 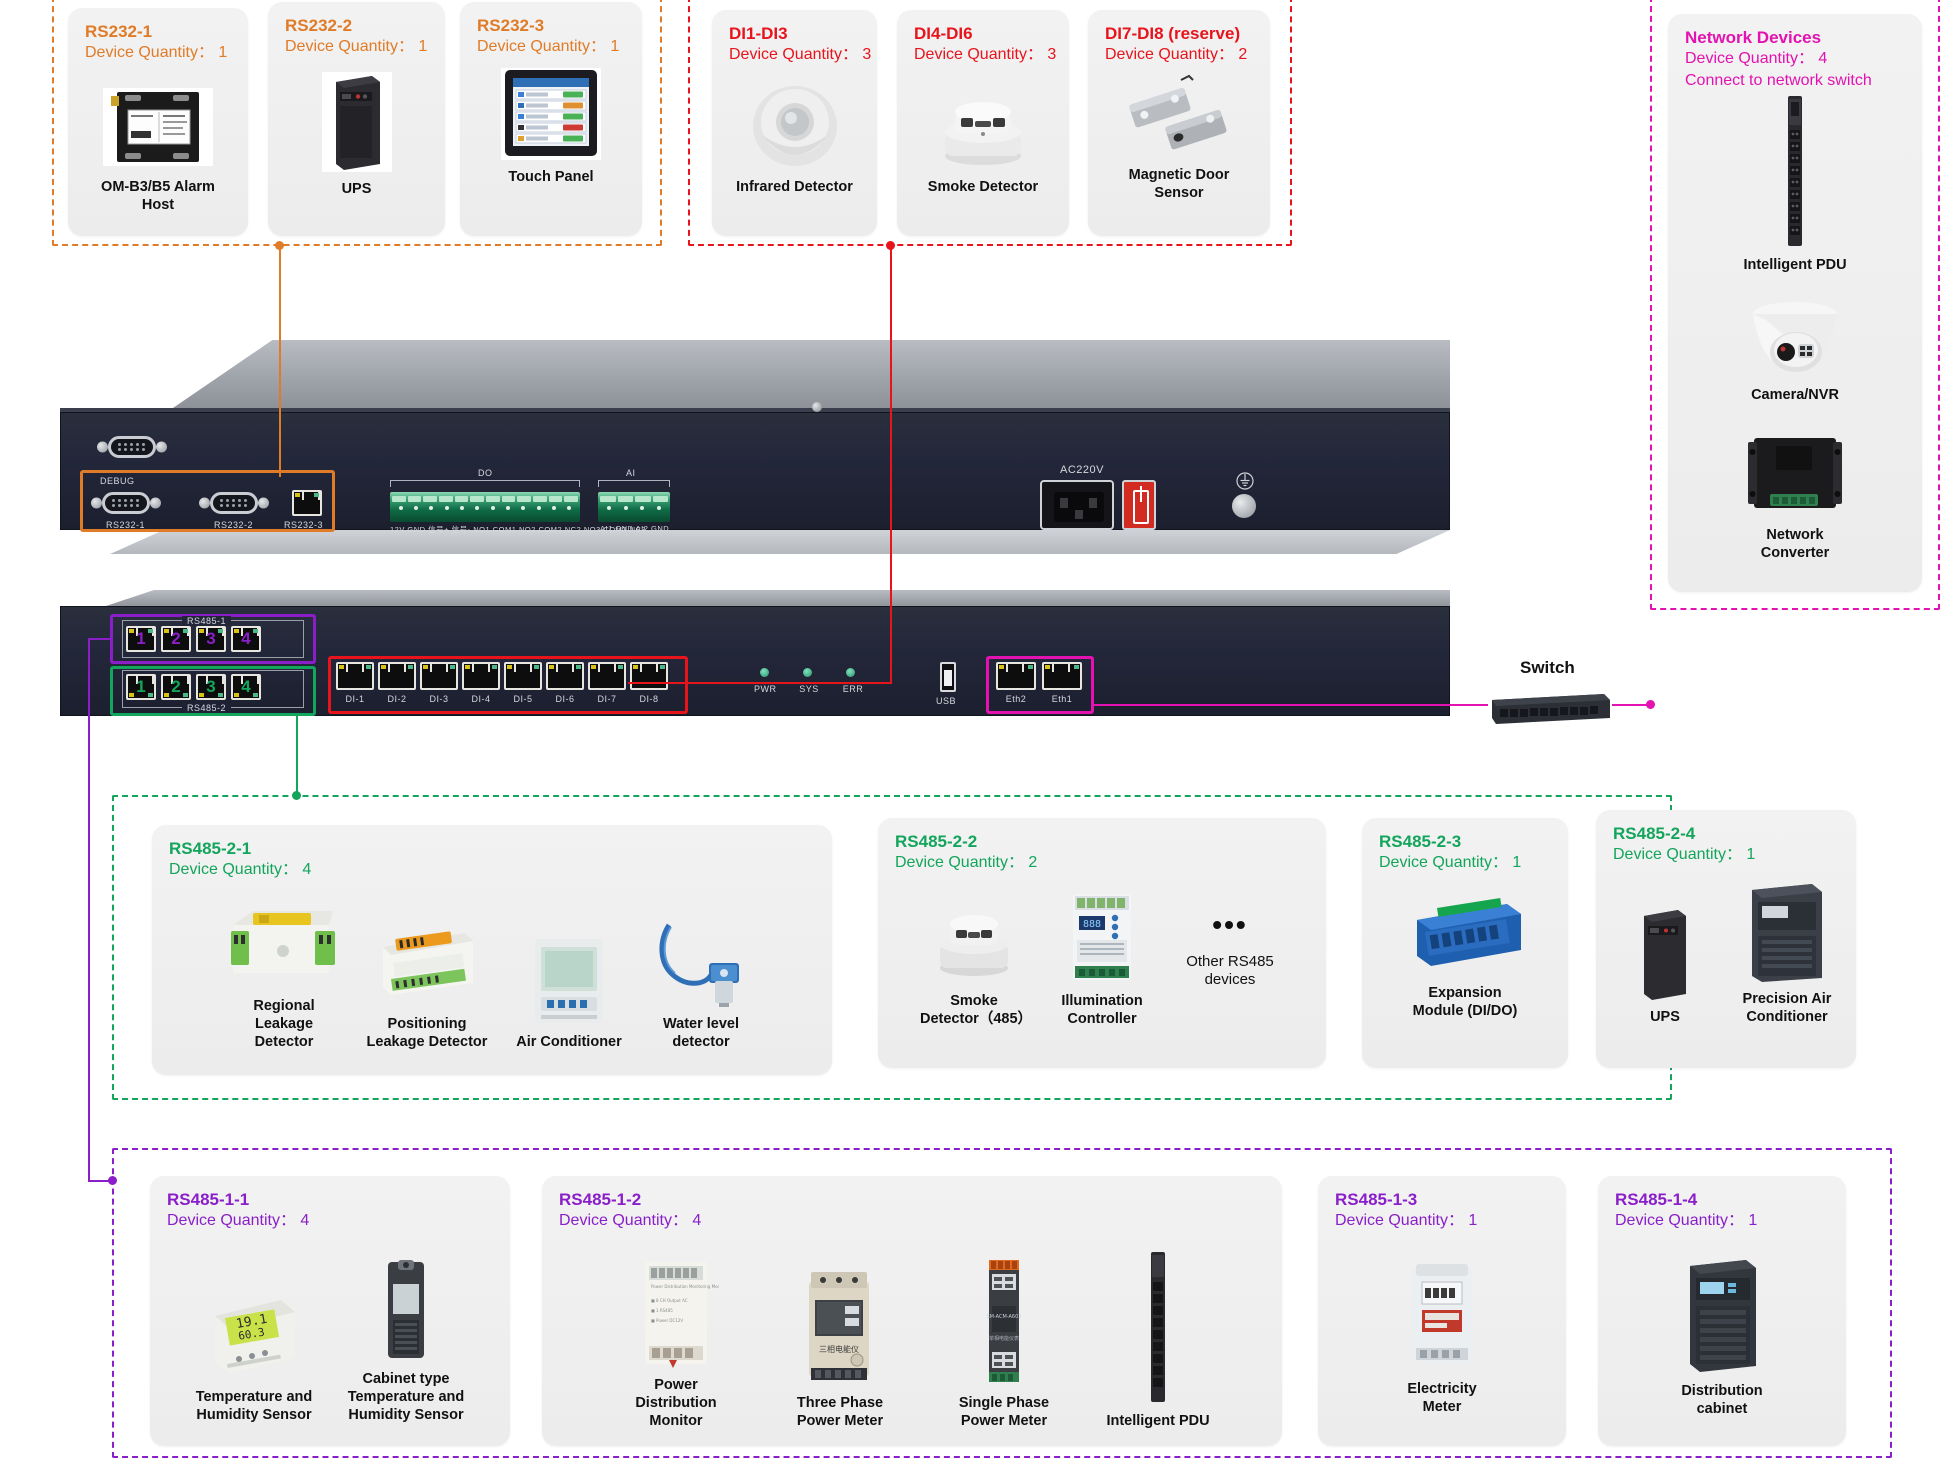 What do you see at coordinates (758, 33) in the screenshot?
I see `card-title: DI1-DI3` at bounding box center [758, 33].